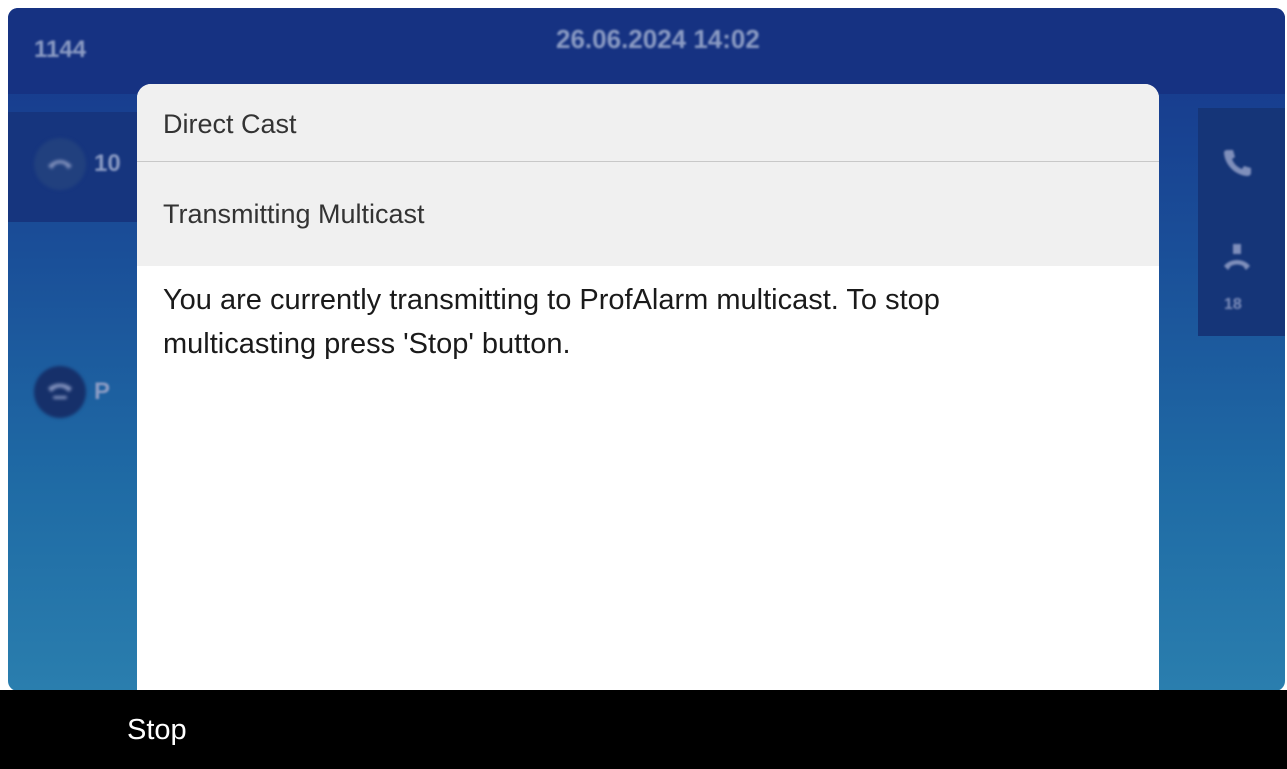 The width and height of the screenshot is (1287, 769). Describe the element at coordinates (1237, 165) in the screenshot. I see `phone-icon` at that location.